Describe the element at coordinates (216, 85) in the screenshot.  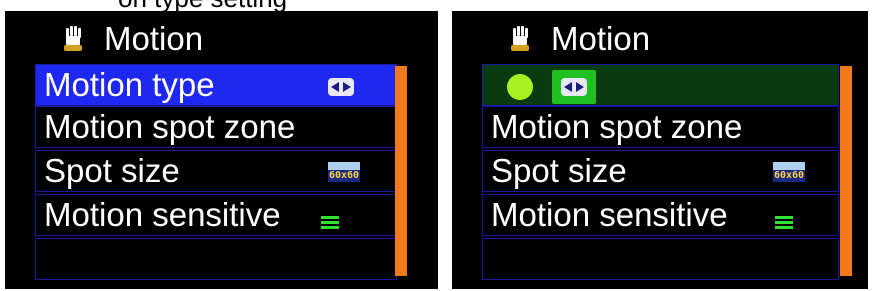
I see `menu-item-motion-type: Motion type` at that location.